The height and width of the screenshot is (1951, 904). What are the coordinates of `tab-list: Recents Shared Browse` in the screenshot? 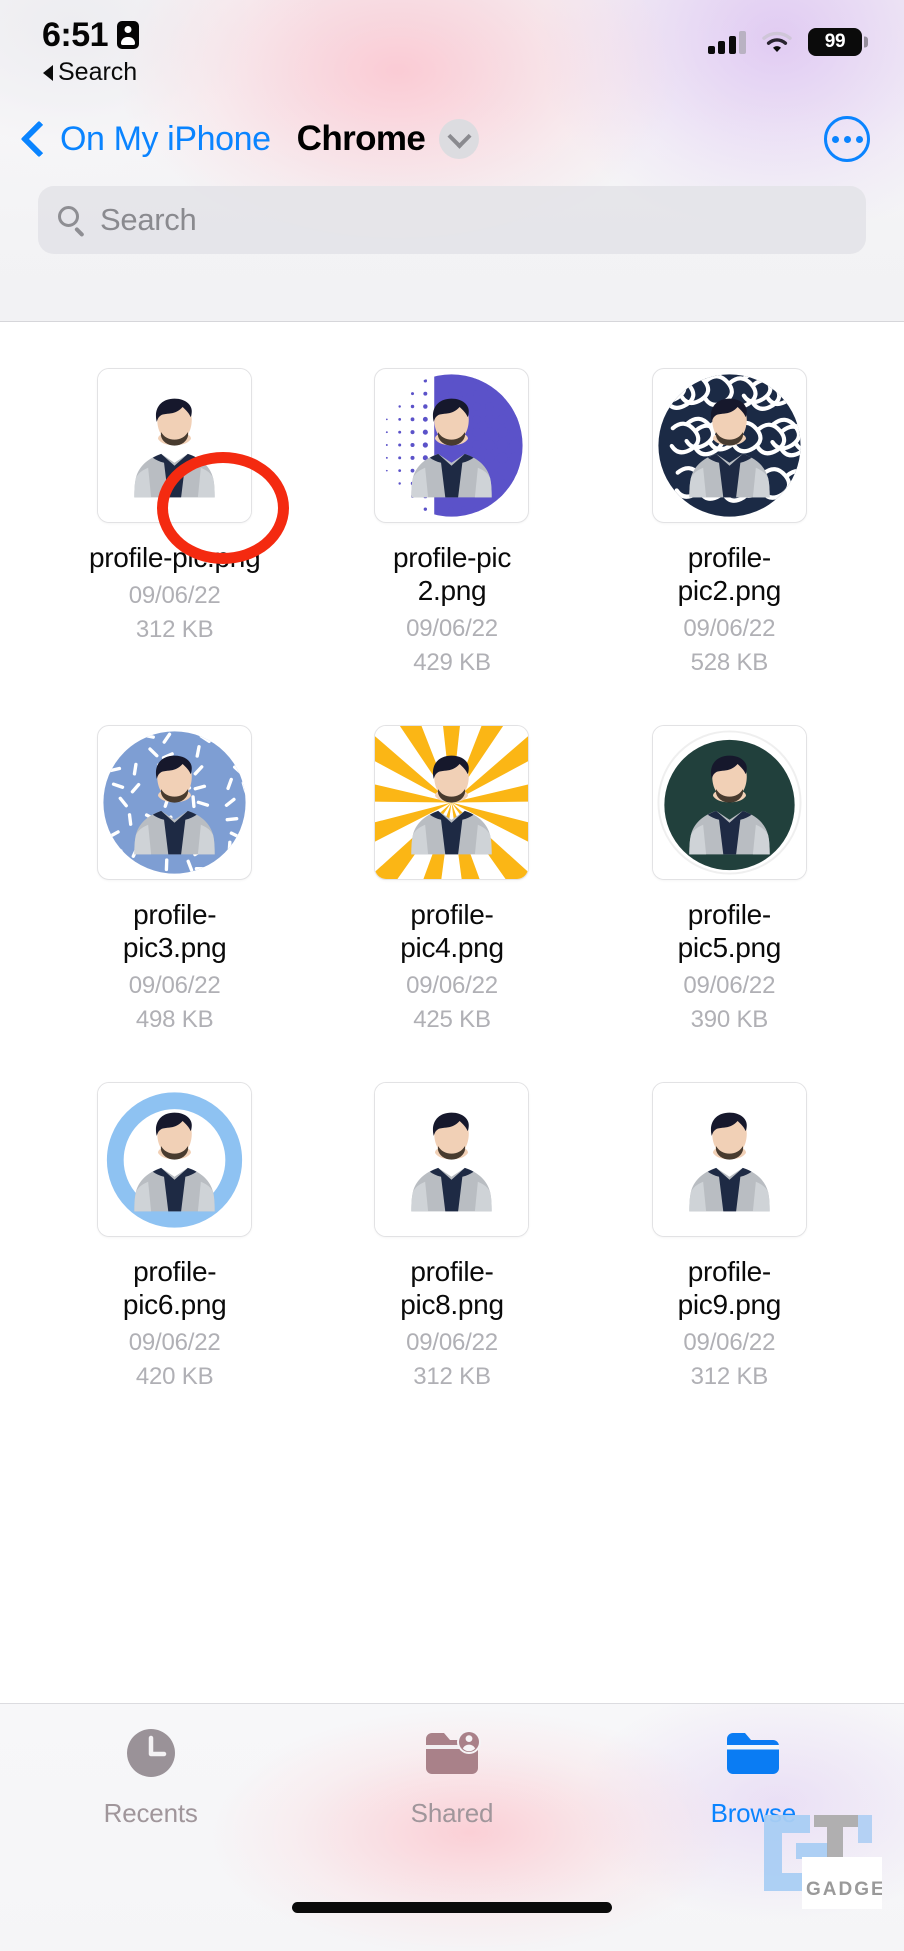 It's located at (452, 1788).